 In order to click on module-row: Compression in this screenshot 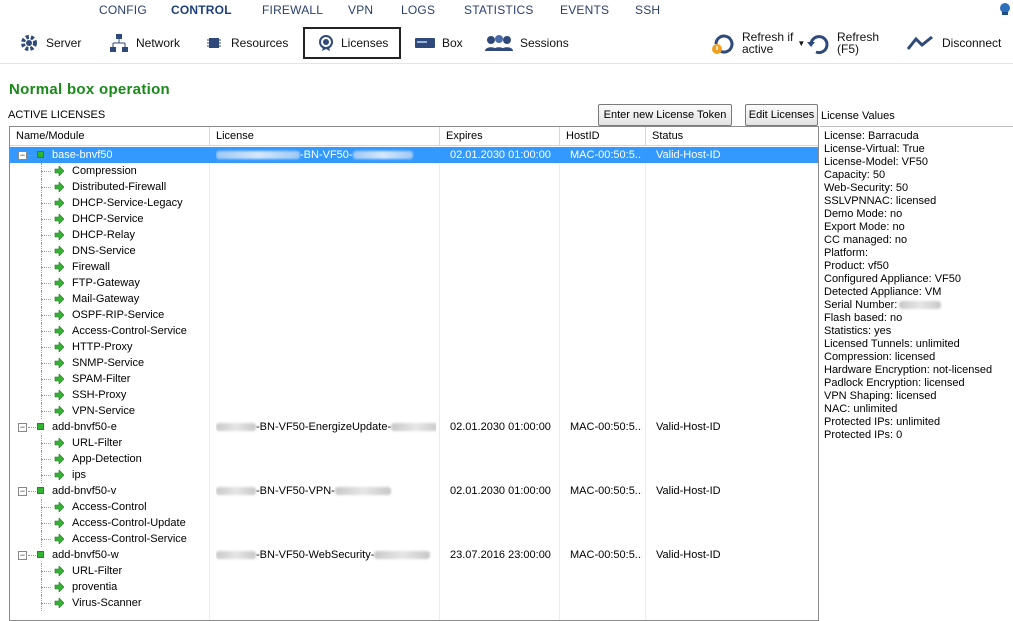, I will do `click(414, 171)`.